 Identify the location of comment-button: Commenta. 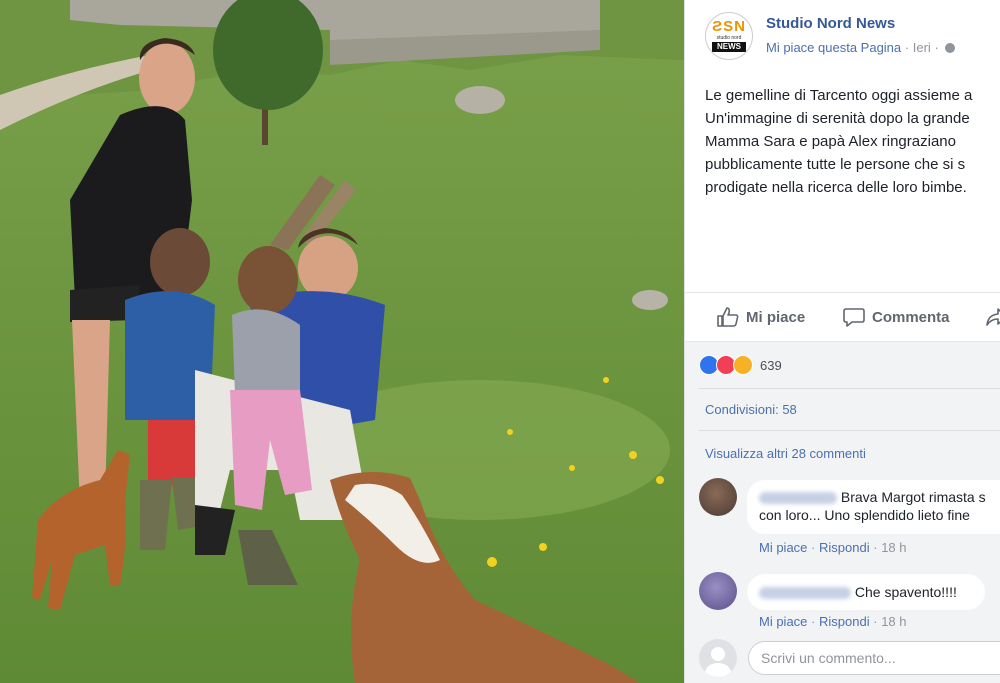
(896, 317).